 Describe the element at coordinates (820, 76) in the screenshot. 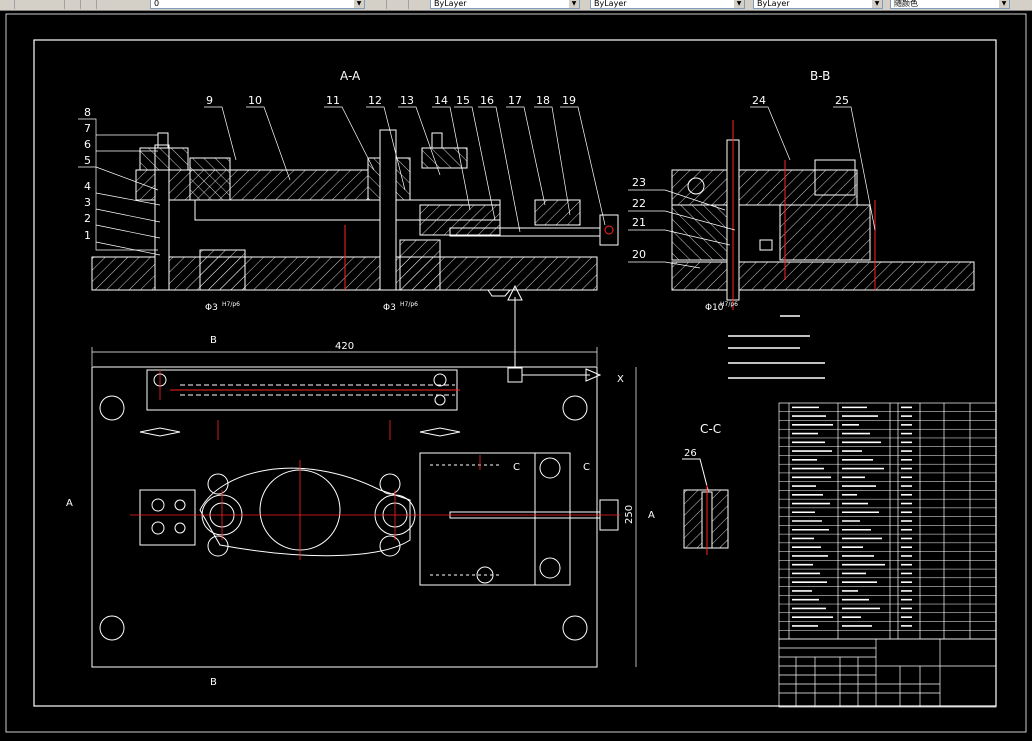

I see `section-bb-label: B-B` at that location.